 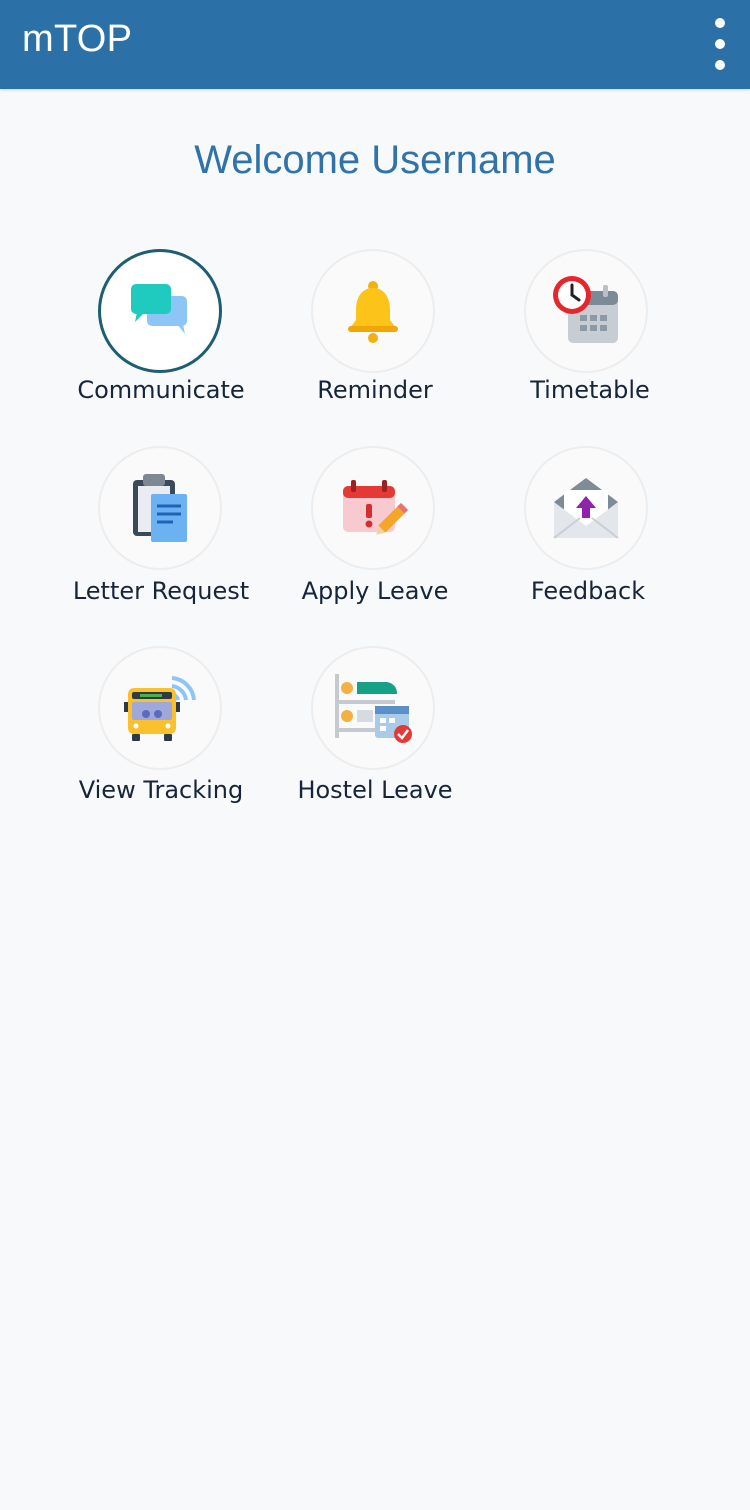 I want to click on reminder-label: Reminder, so click(x=375, y=390).